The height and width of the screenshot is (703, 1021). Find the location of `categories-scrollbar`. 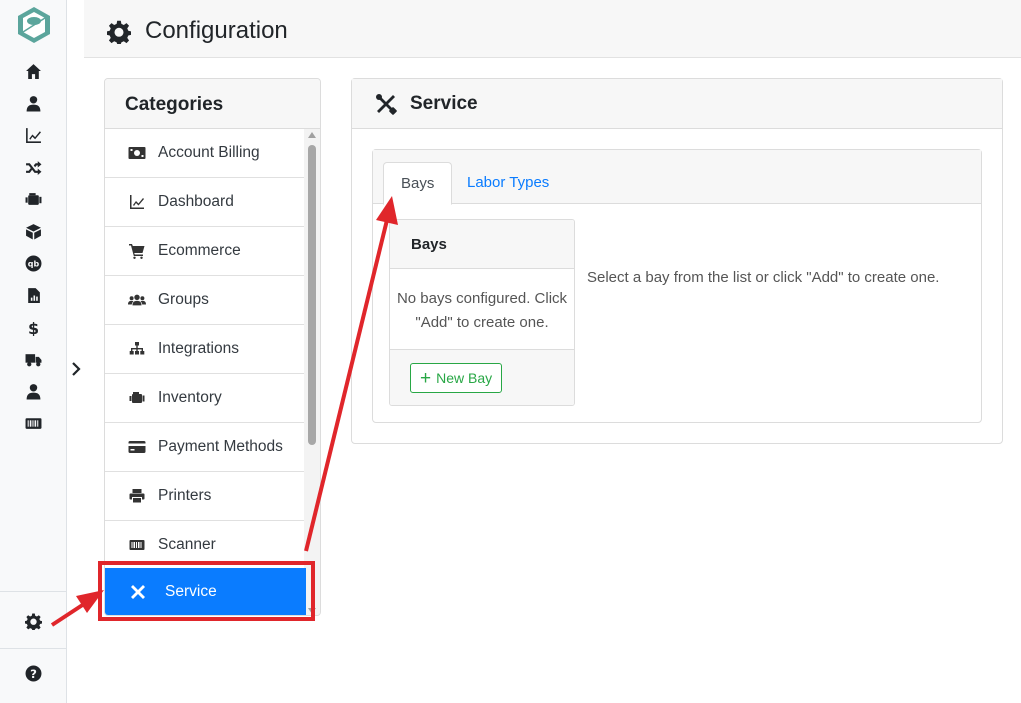

categories-scrollbar is located at coordinates (312, 372).